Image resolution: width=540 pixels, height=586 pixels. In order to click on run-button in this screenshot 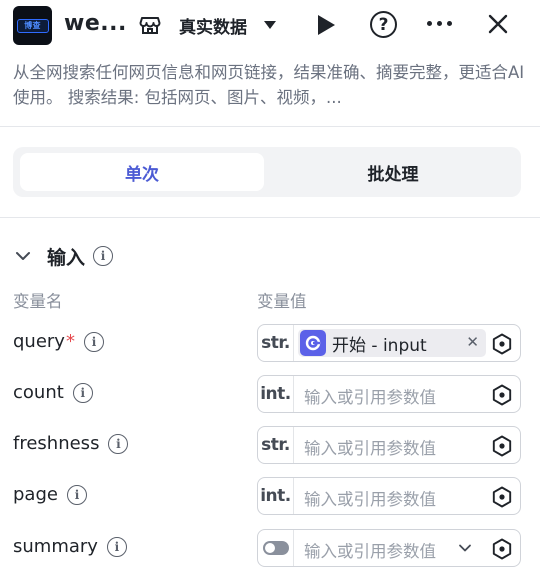, I will do `click(326, 25)`.